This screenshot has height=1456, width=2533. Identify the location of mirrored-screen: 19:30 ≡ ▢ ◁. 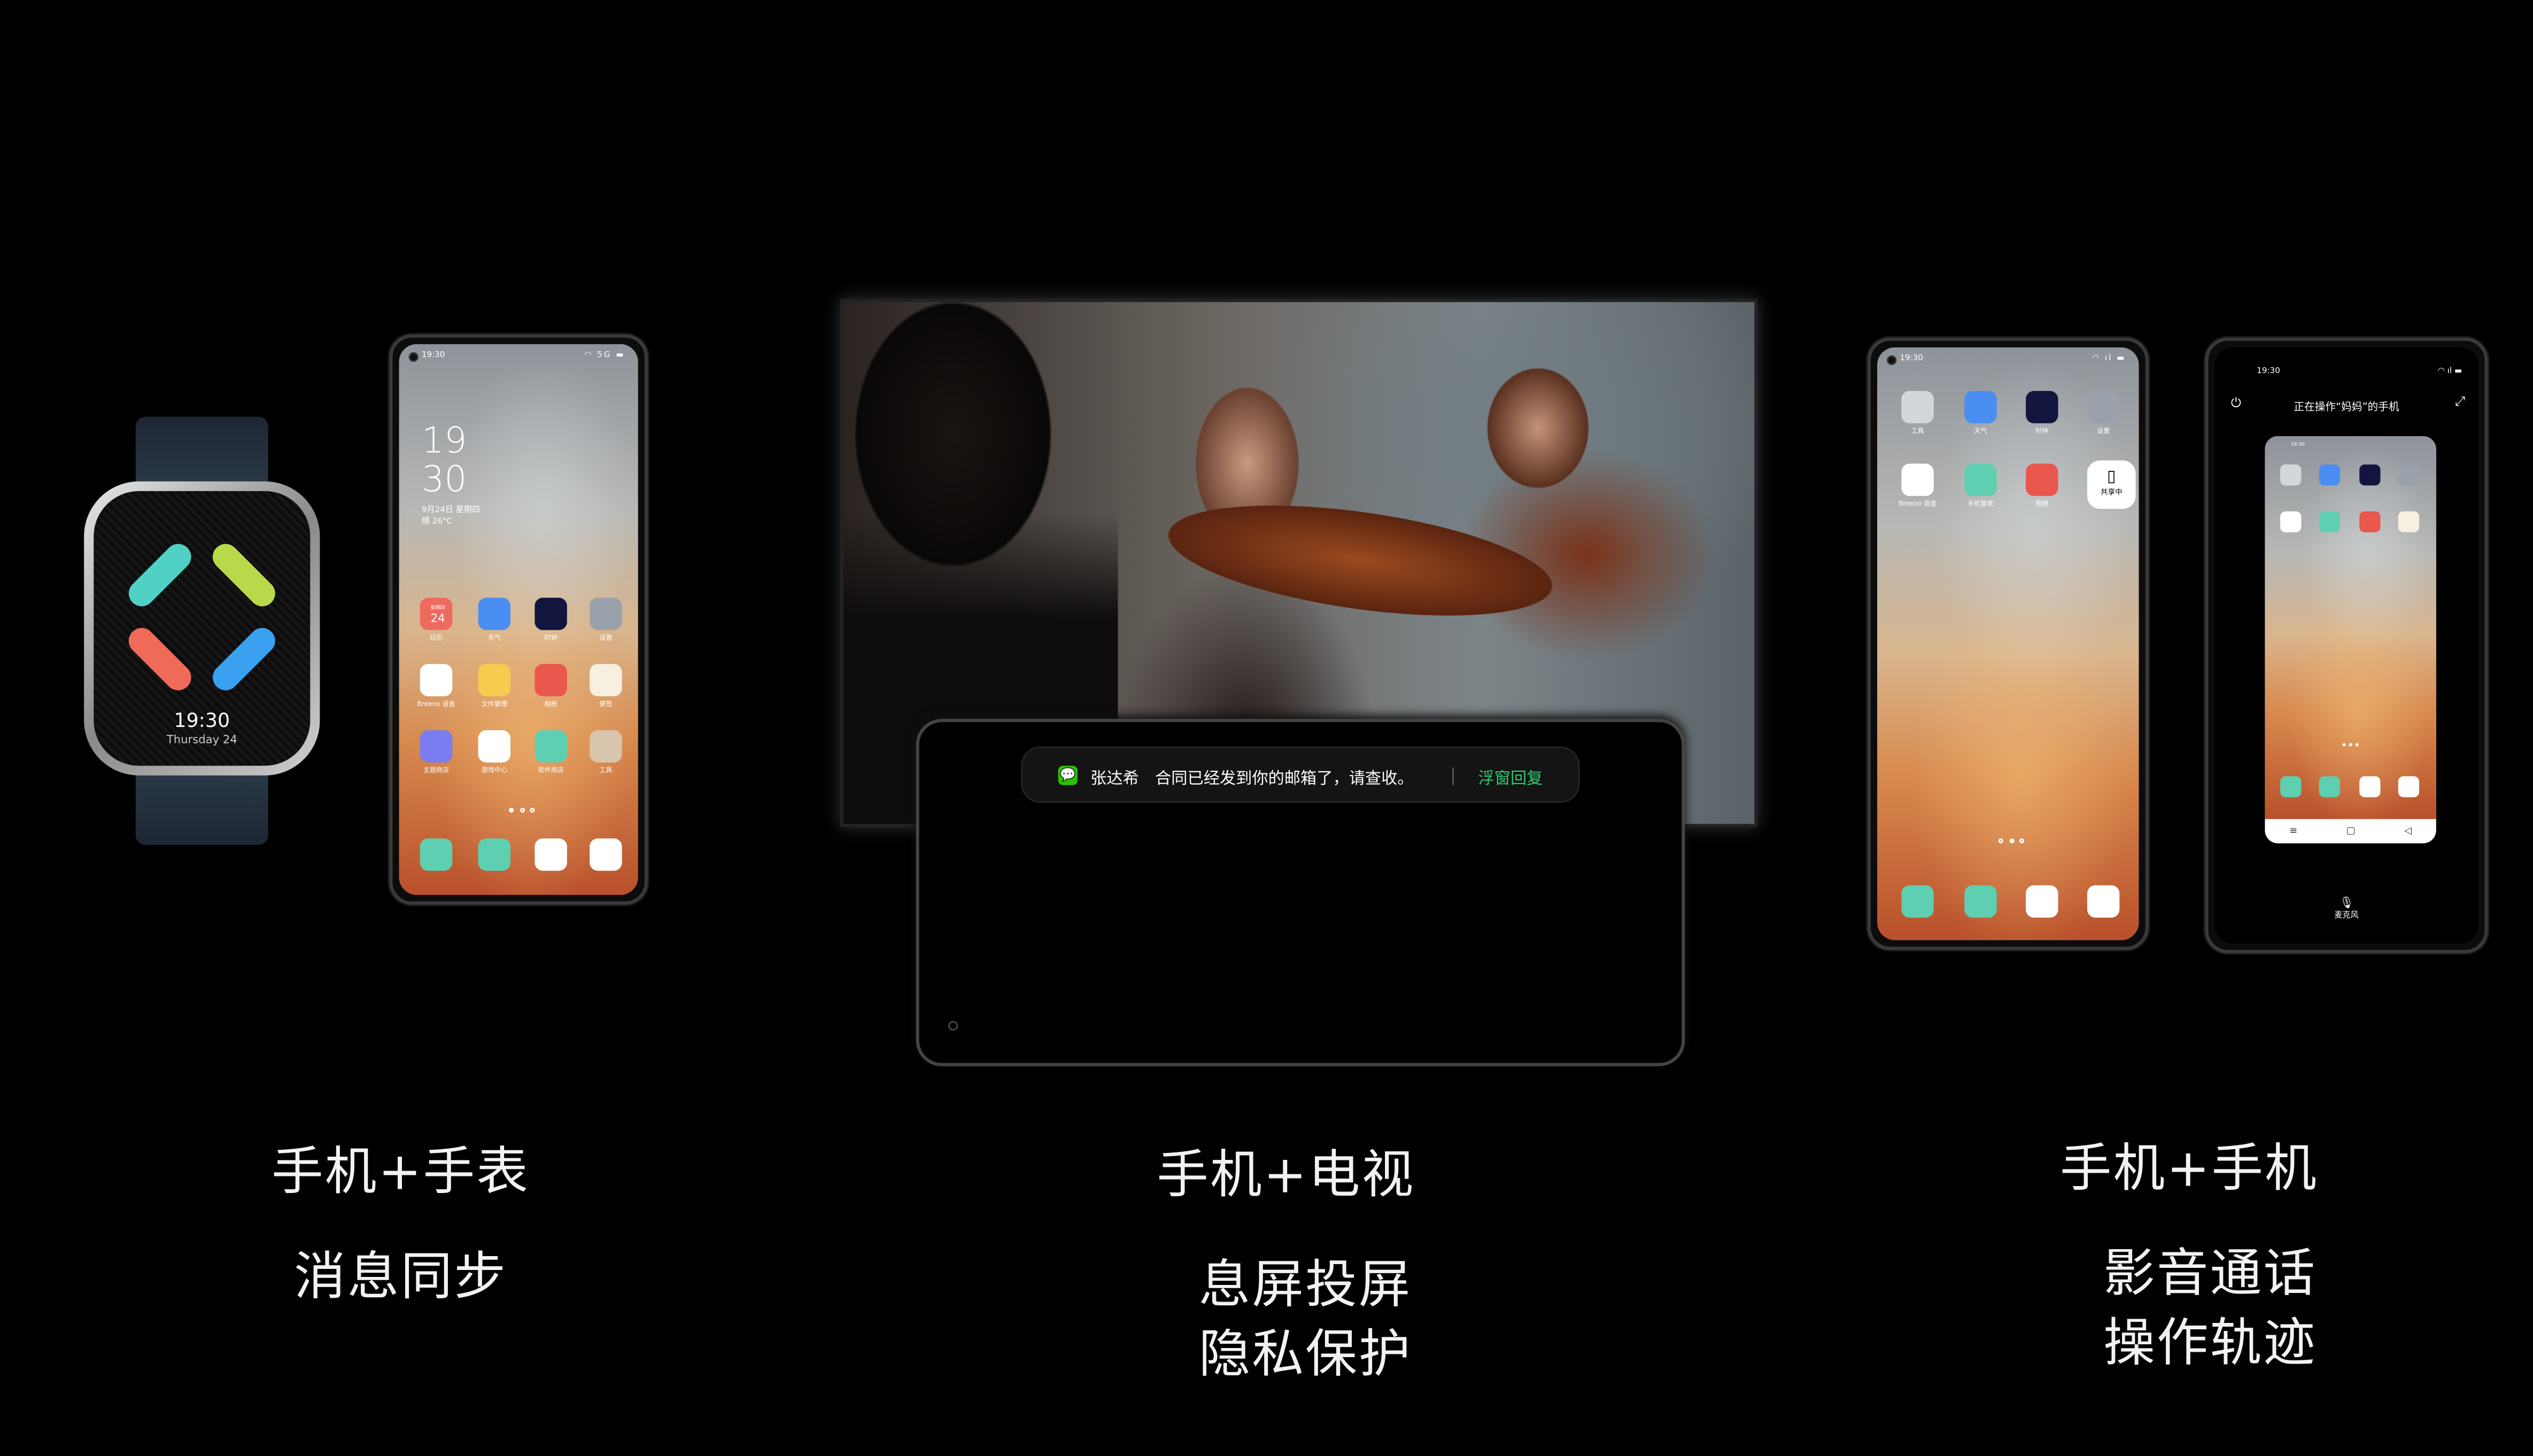
(2351, 639).